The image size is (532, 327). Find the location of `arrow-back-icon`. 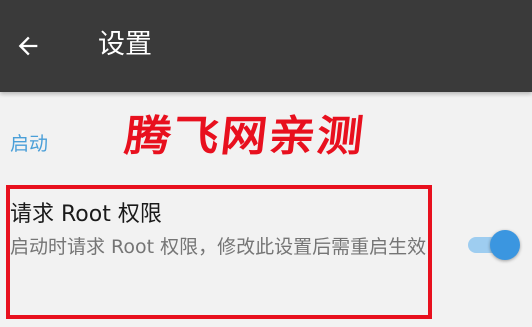

arrow-back-icon is located at coordinates (28, 46).